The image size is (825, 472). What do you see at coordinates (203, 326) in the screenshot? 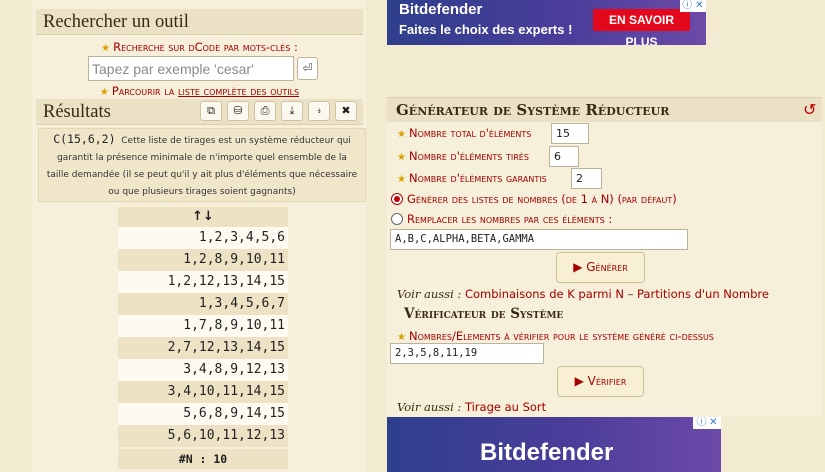
I see `table-row: 1,7,8,9,10,11` at bounding box center [203, 326].